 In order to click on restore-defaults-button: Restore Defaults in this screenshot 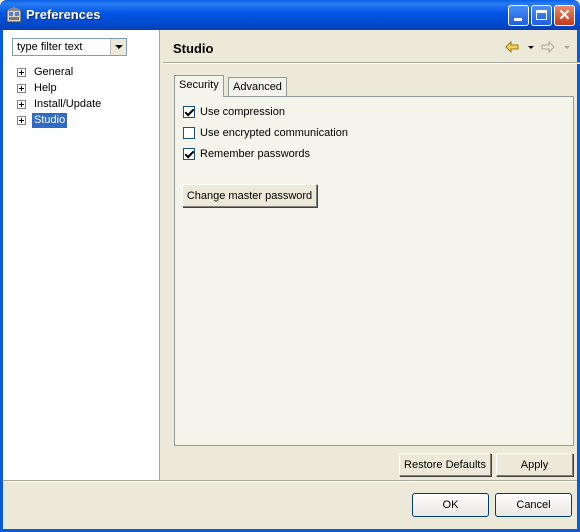, I will do `click(445, 464)`.